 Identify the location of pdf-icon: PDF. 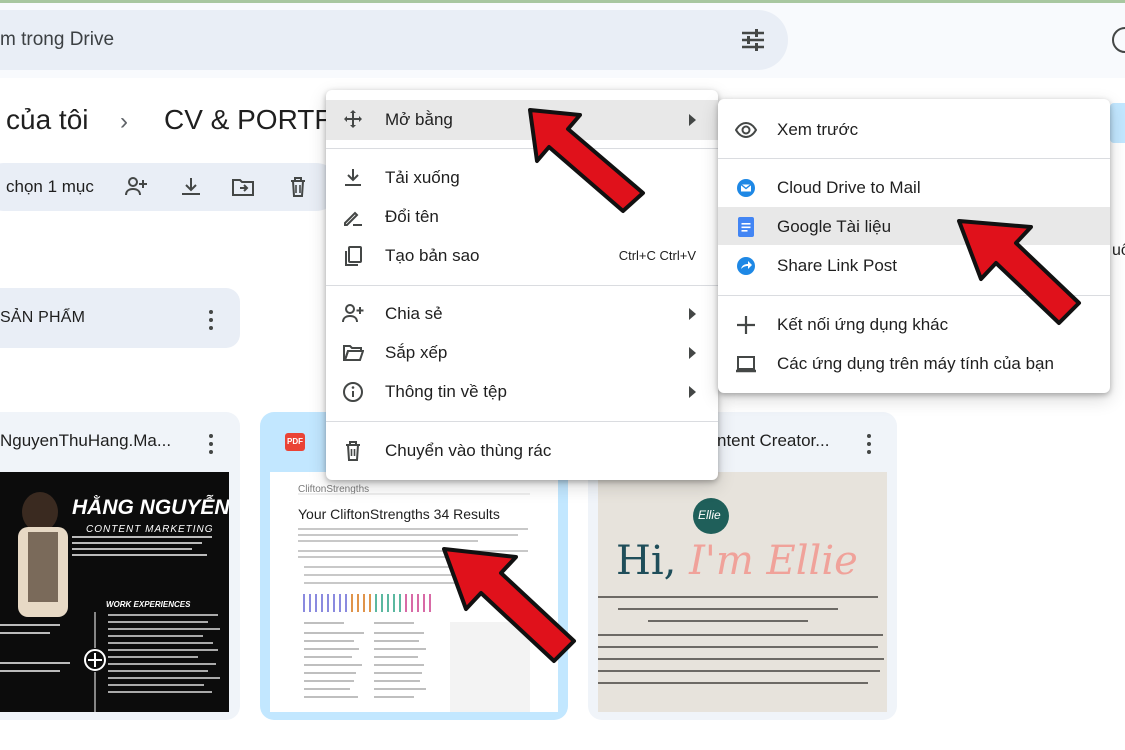
(295, 442).